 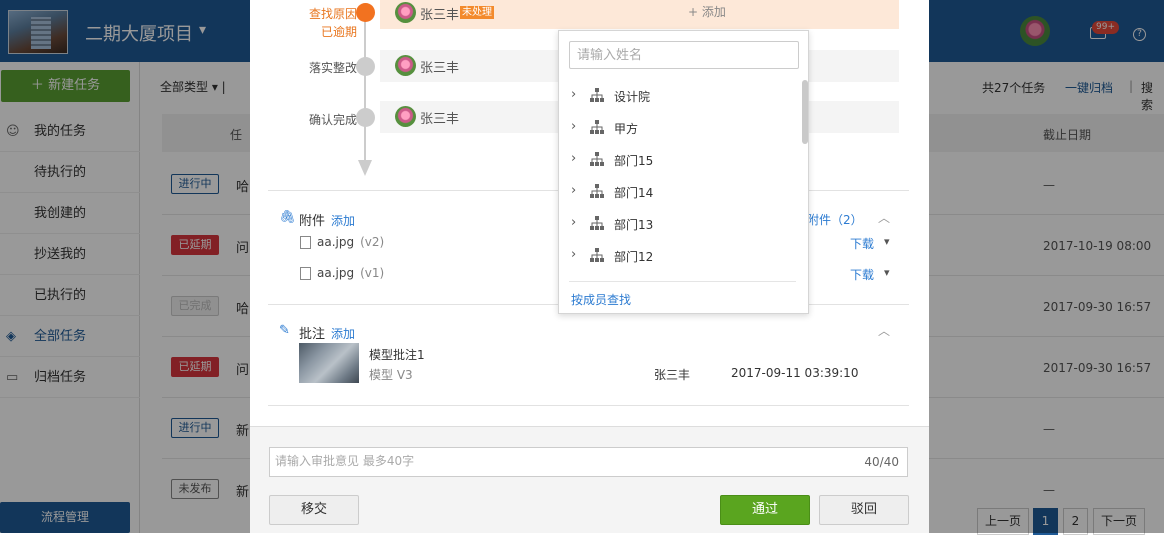 I want to click on annotation-thumbnail, so click(x=329, y=363).